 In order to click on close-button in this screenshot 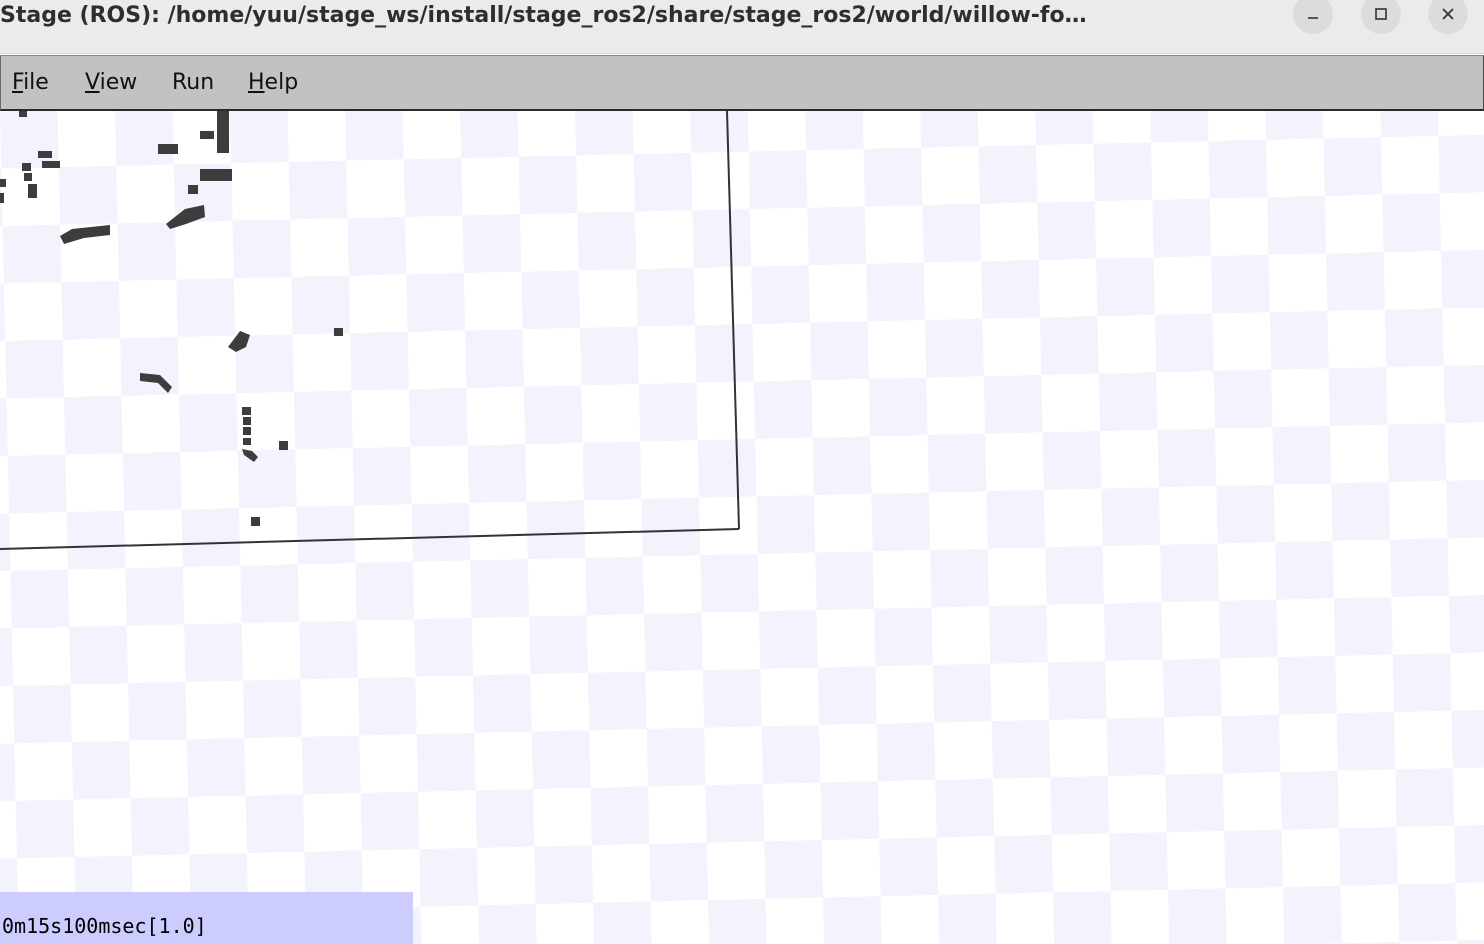, I will do `click(1448, 17)`.